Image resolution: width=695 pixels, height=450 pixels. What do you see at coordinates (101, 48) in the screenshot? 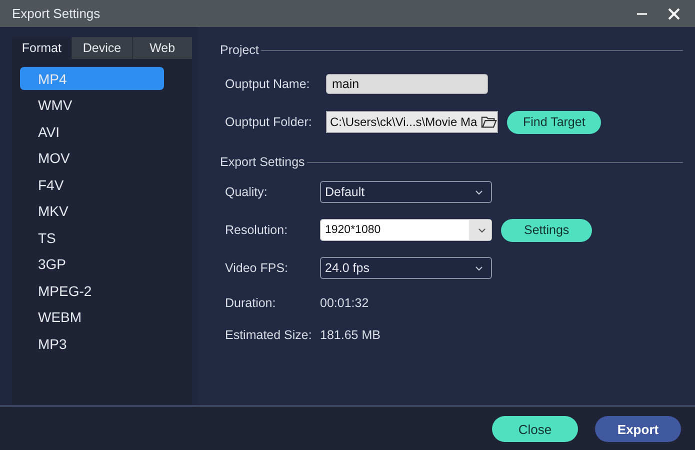
I see `tab: Device` at bounding box center [101, 48].